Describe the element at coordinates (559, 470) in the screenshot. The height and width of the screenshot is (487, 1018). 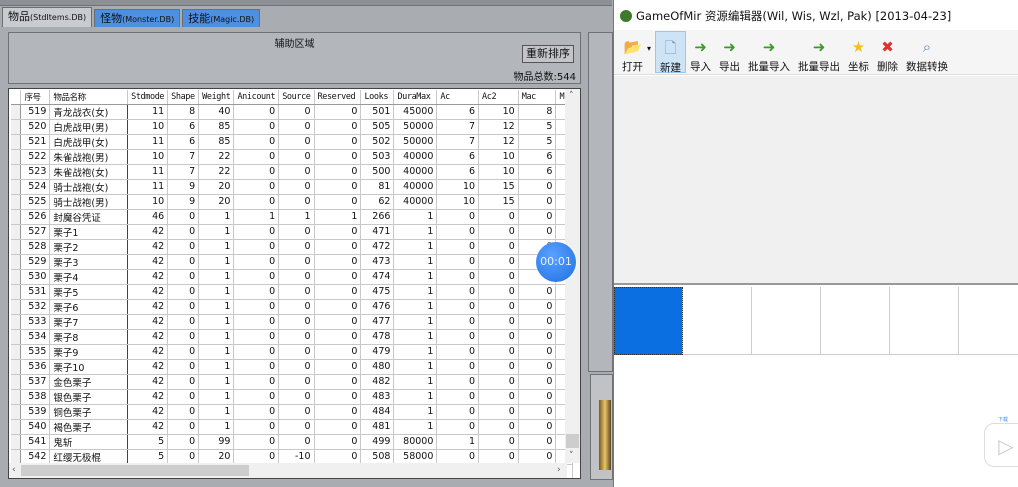
I see `scroll-right-icon: ›` at that location.